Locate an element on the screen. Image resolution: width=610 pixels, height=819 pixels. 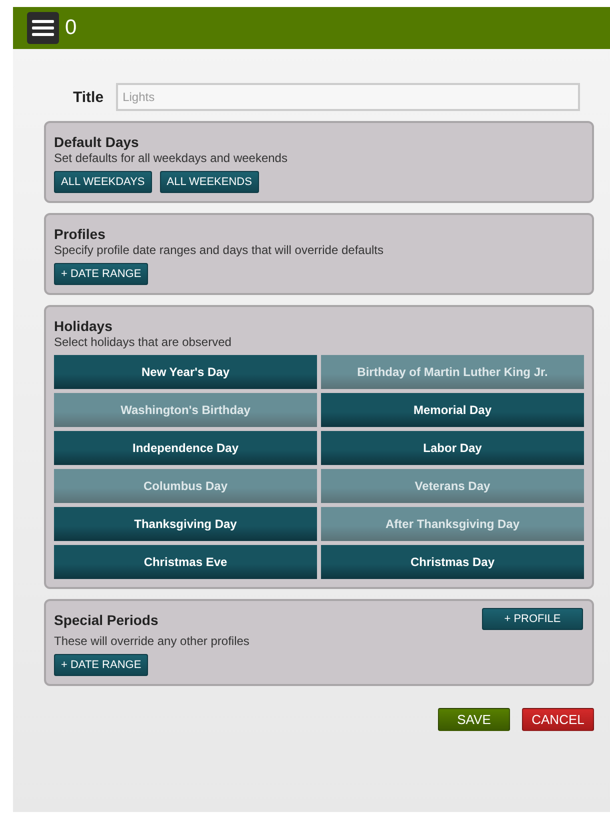
holiday-toggle: Labor Day is located at coordinates (452, 448).